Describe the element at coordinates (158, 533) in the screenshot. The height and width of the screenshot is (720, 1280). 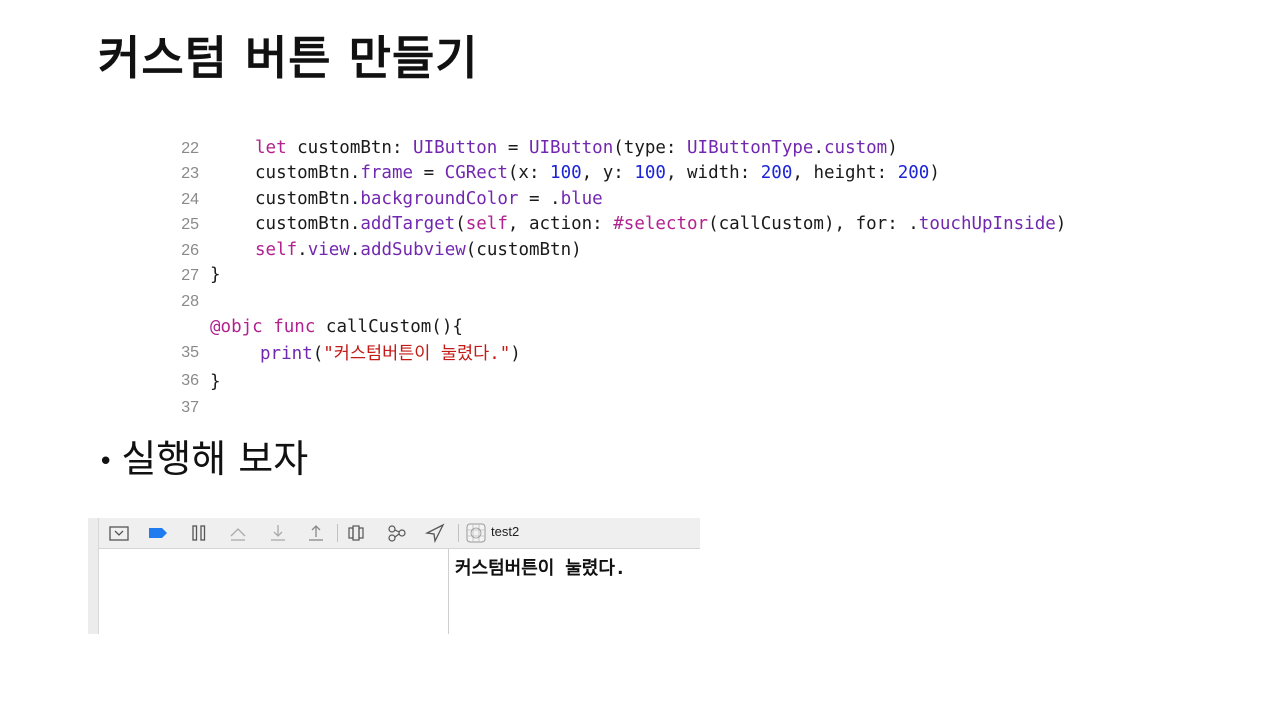
I see `breakpoints-toggle-icon` at that location.